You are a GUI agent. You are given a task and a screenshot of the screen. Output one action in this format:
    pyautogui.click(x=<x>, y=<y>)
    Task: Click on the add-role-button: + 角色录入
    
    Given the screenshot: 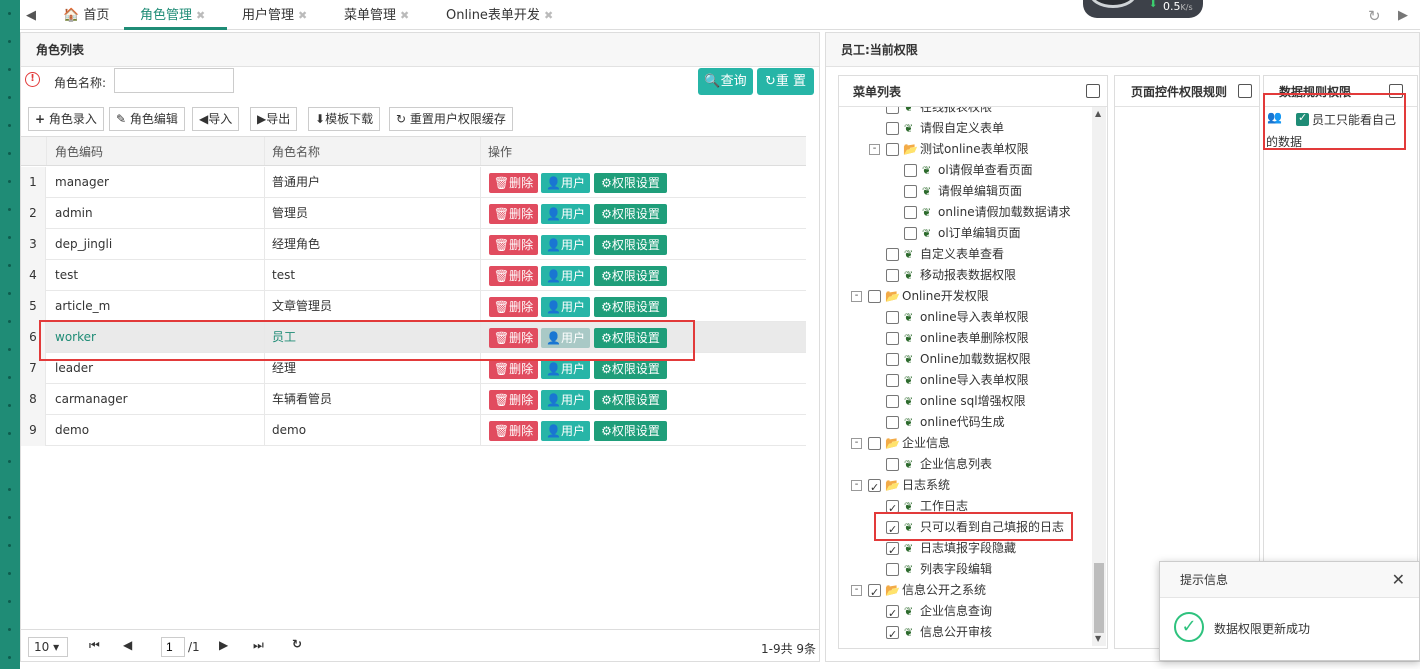 What is the action you would take?
    pyautogui.click(x=66, y=119)
    